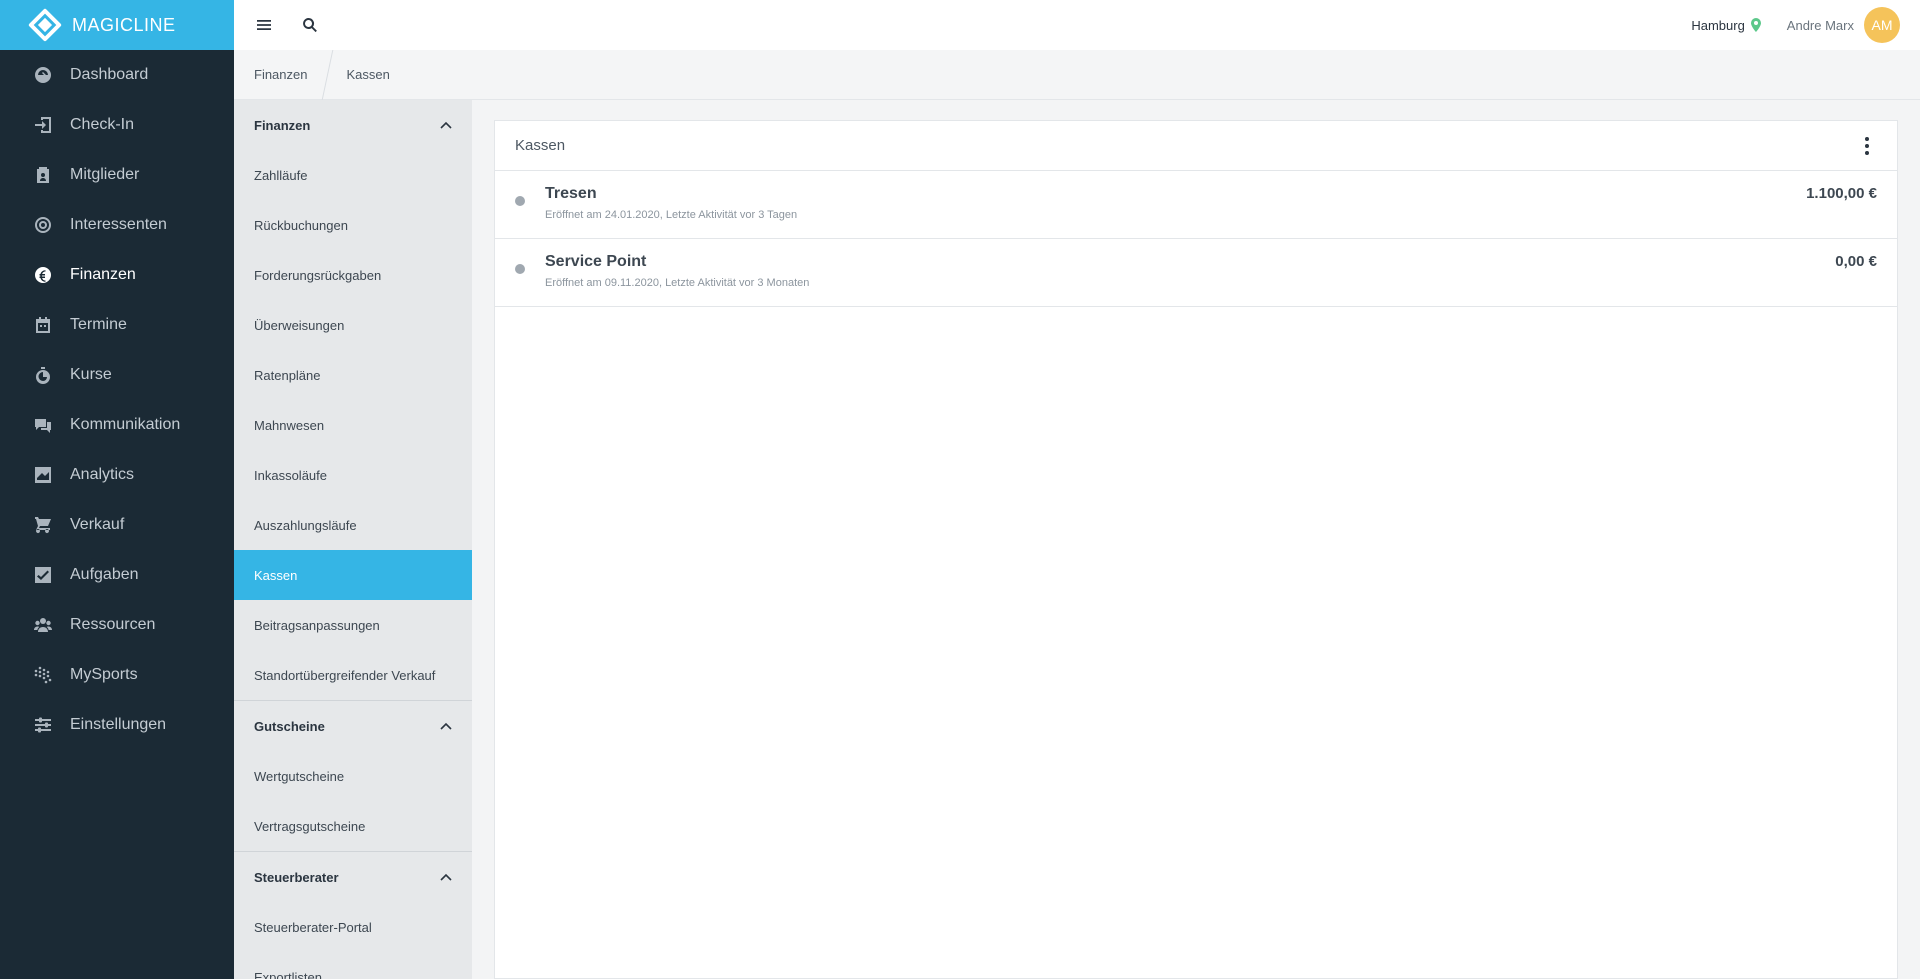  Describe the element at coordinates (353, 175) in the screenshot. I see `subnav-item-zahllaeufe: Zahlläufe` at that location.